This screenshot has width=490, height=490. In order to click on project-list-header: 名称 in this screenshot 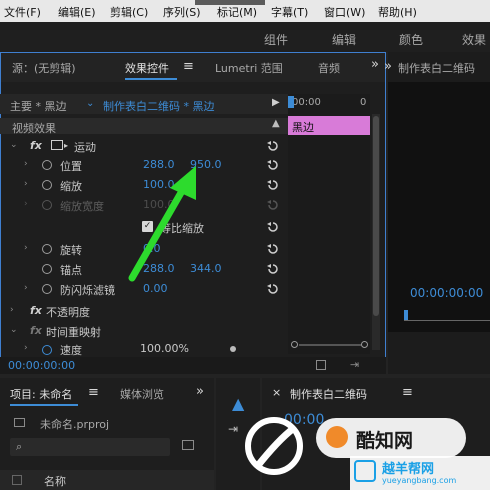, I will do `click(107, 480)`.